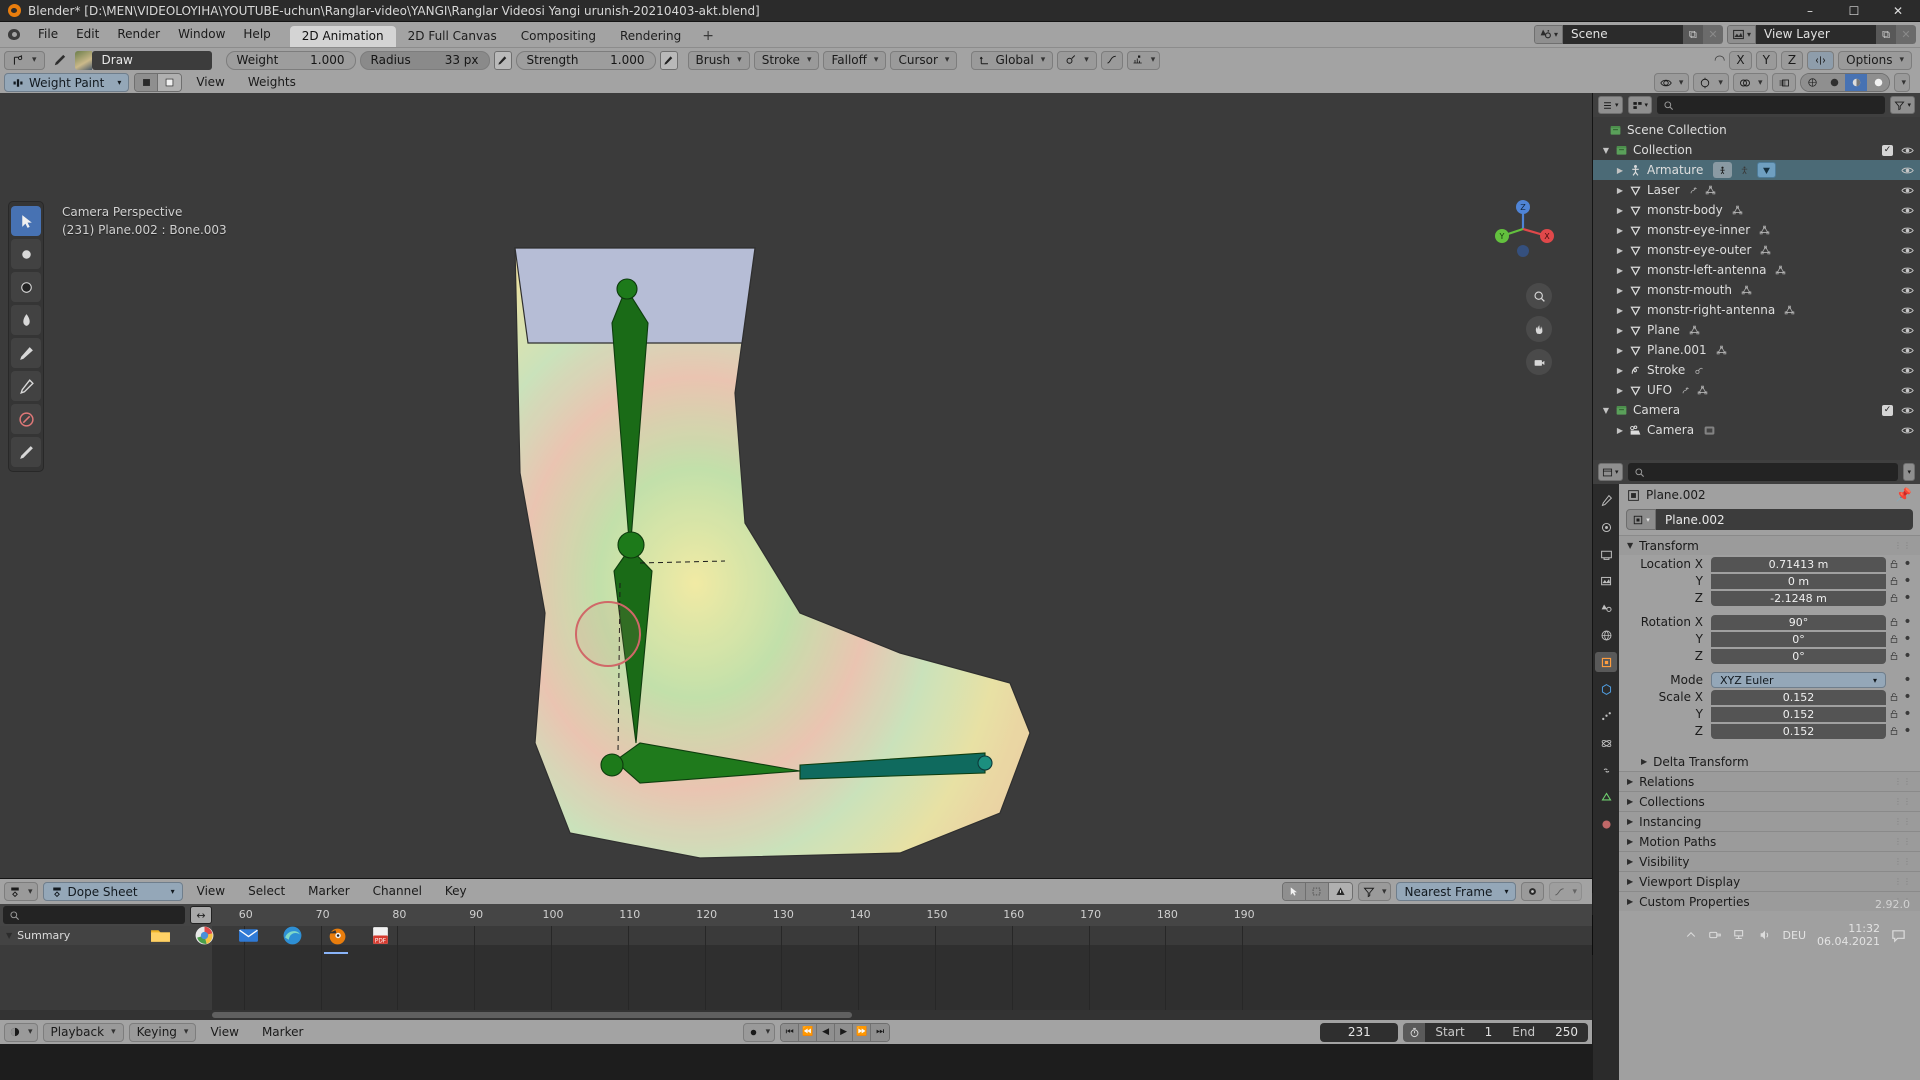 The height and width of the screenshot is (1080, 1920). Describe the element at coordinates (1756, 350) in the screenshot. I see `outliner-row: ▶ Plane.001` at that location.